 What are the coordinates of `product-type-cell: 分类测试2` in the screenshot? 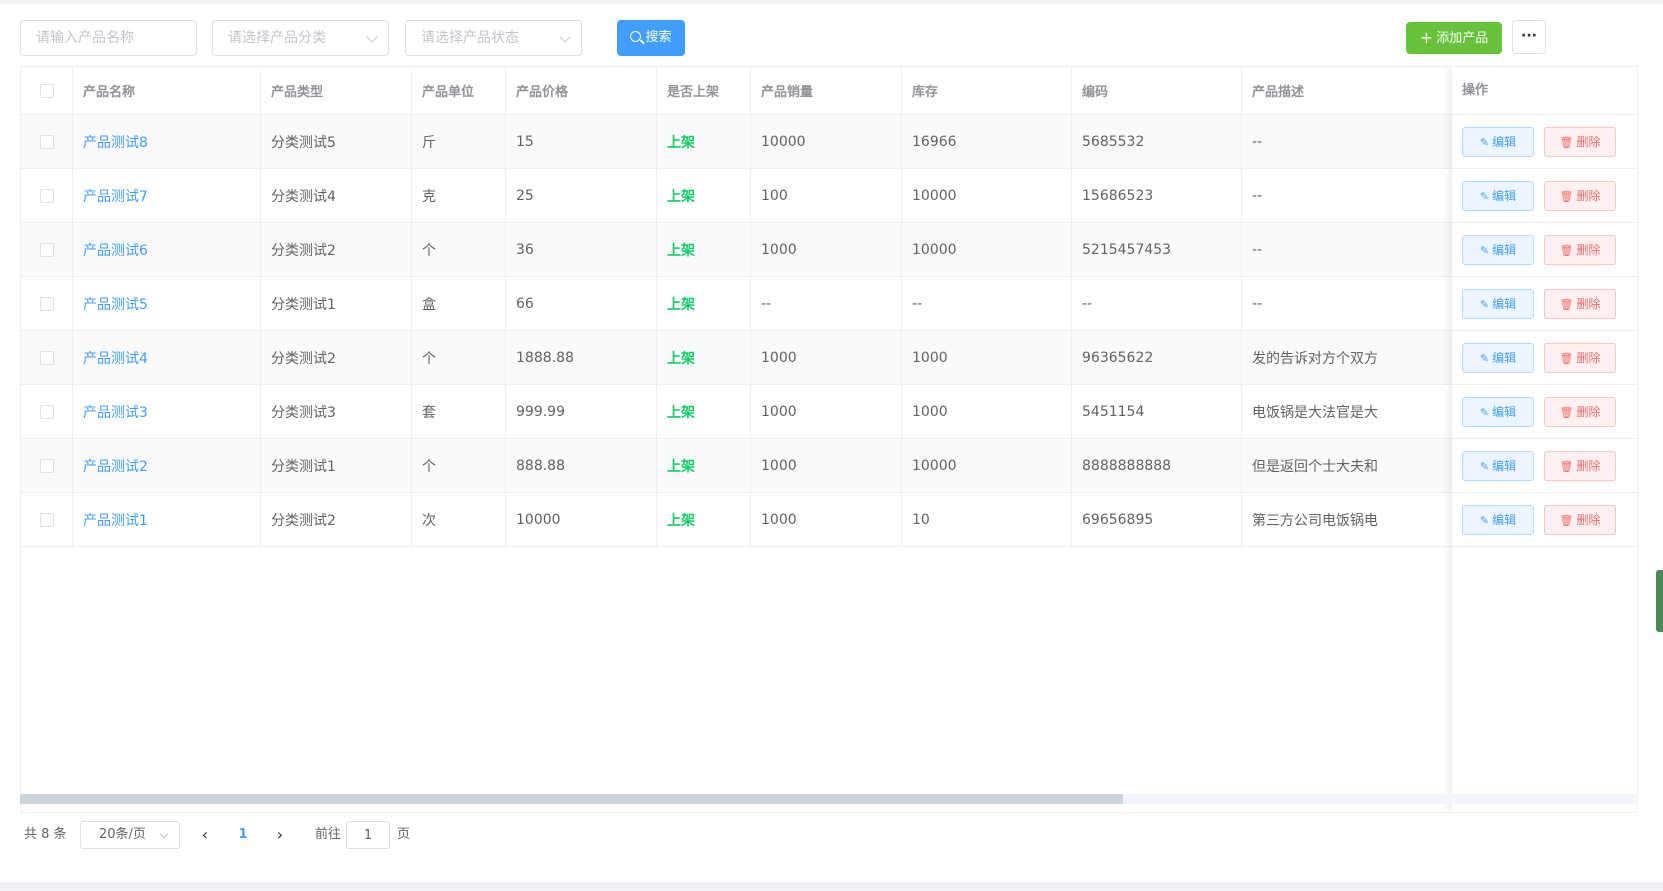 It's located at (336, 519).